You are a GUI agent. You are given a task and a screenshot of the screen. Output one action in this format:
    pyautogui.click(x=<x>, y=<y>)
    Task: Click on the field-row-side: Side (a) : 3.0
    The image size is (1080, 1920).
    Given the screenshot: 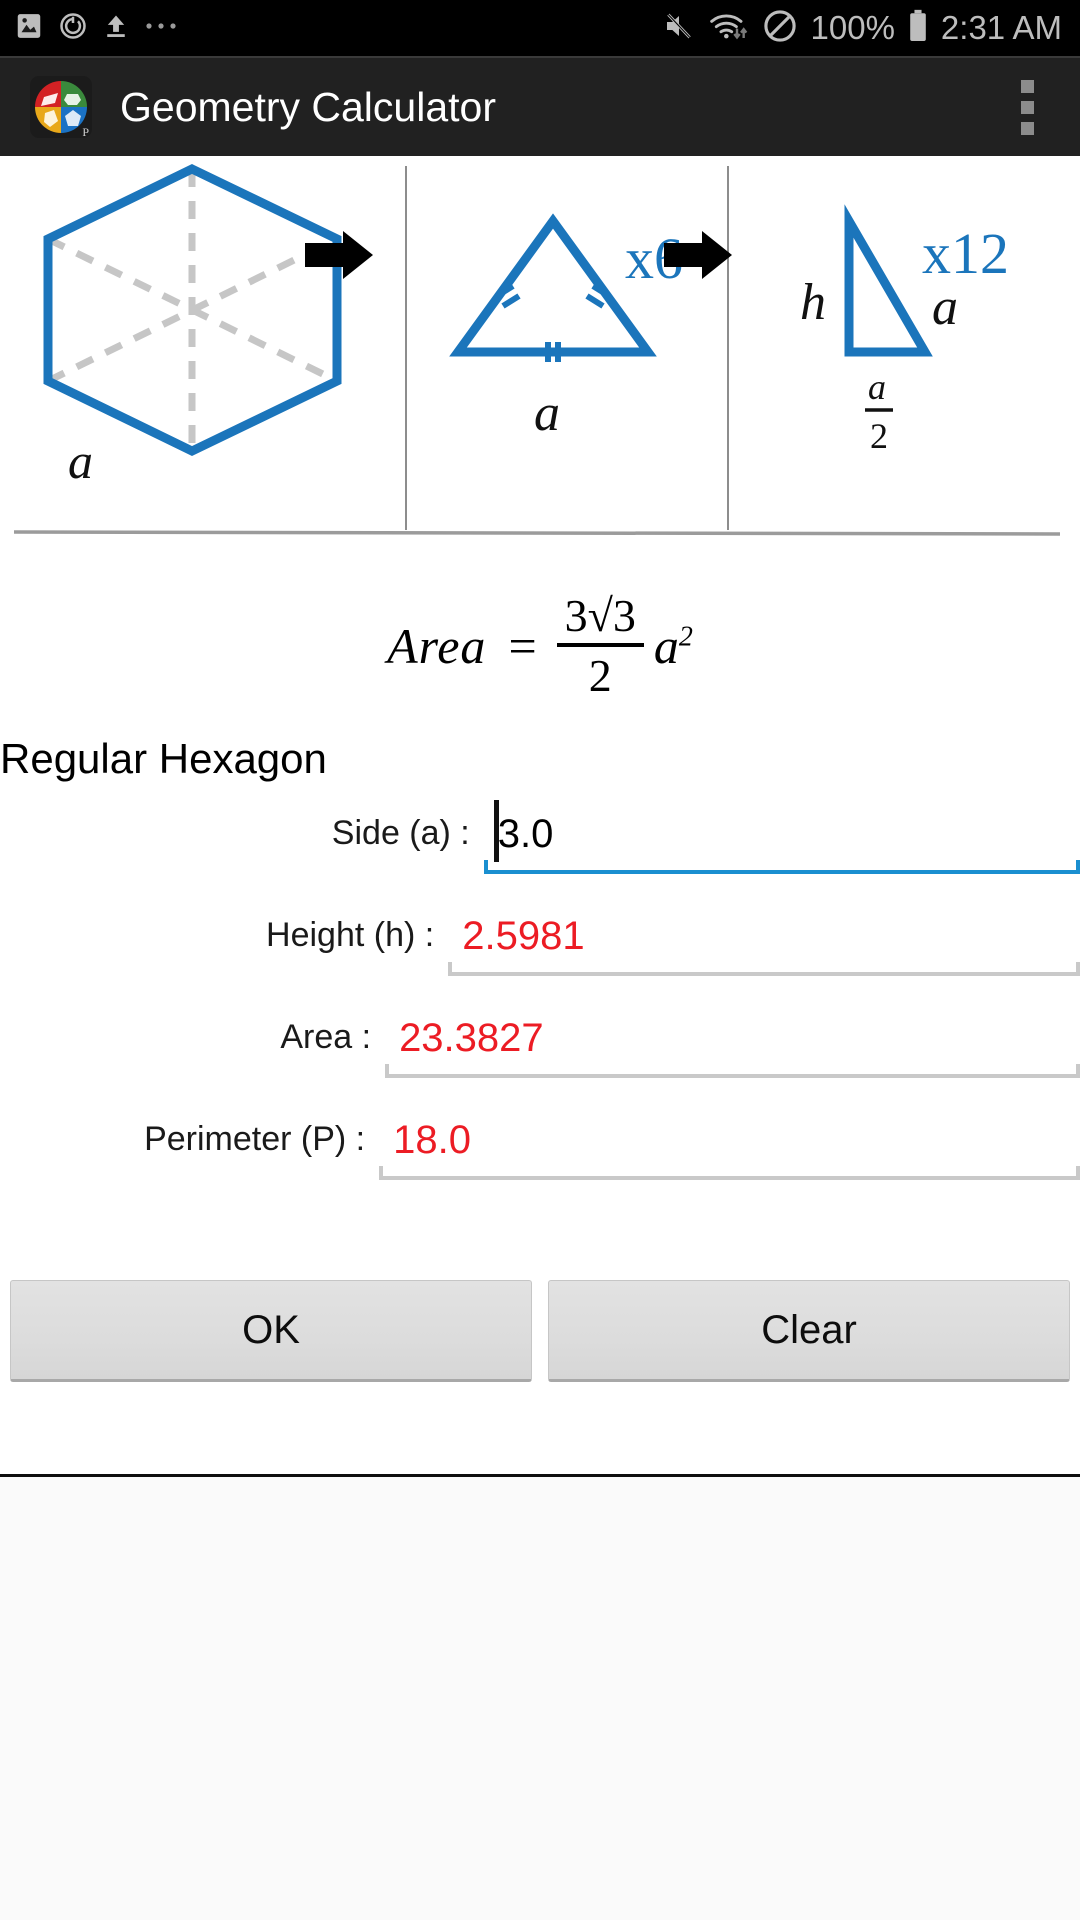 What is the action you would take?
    pyautogui.click(x=540, y=851)
    